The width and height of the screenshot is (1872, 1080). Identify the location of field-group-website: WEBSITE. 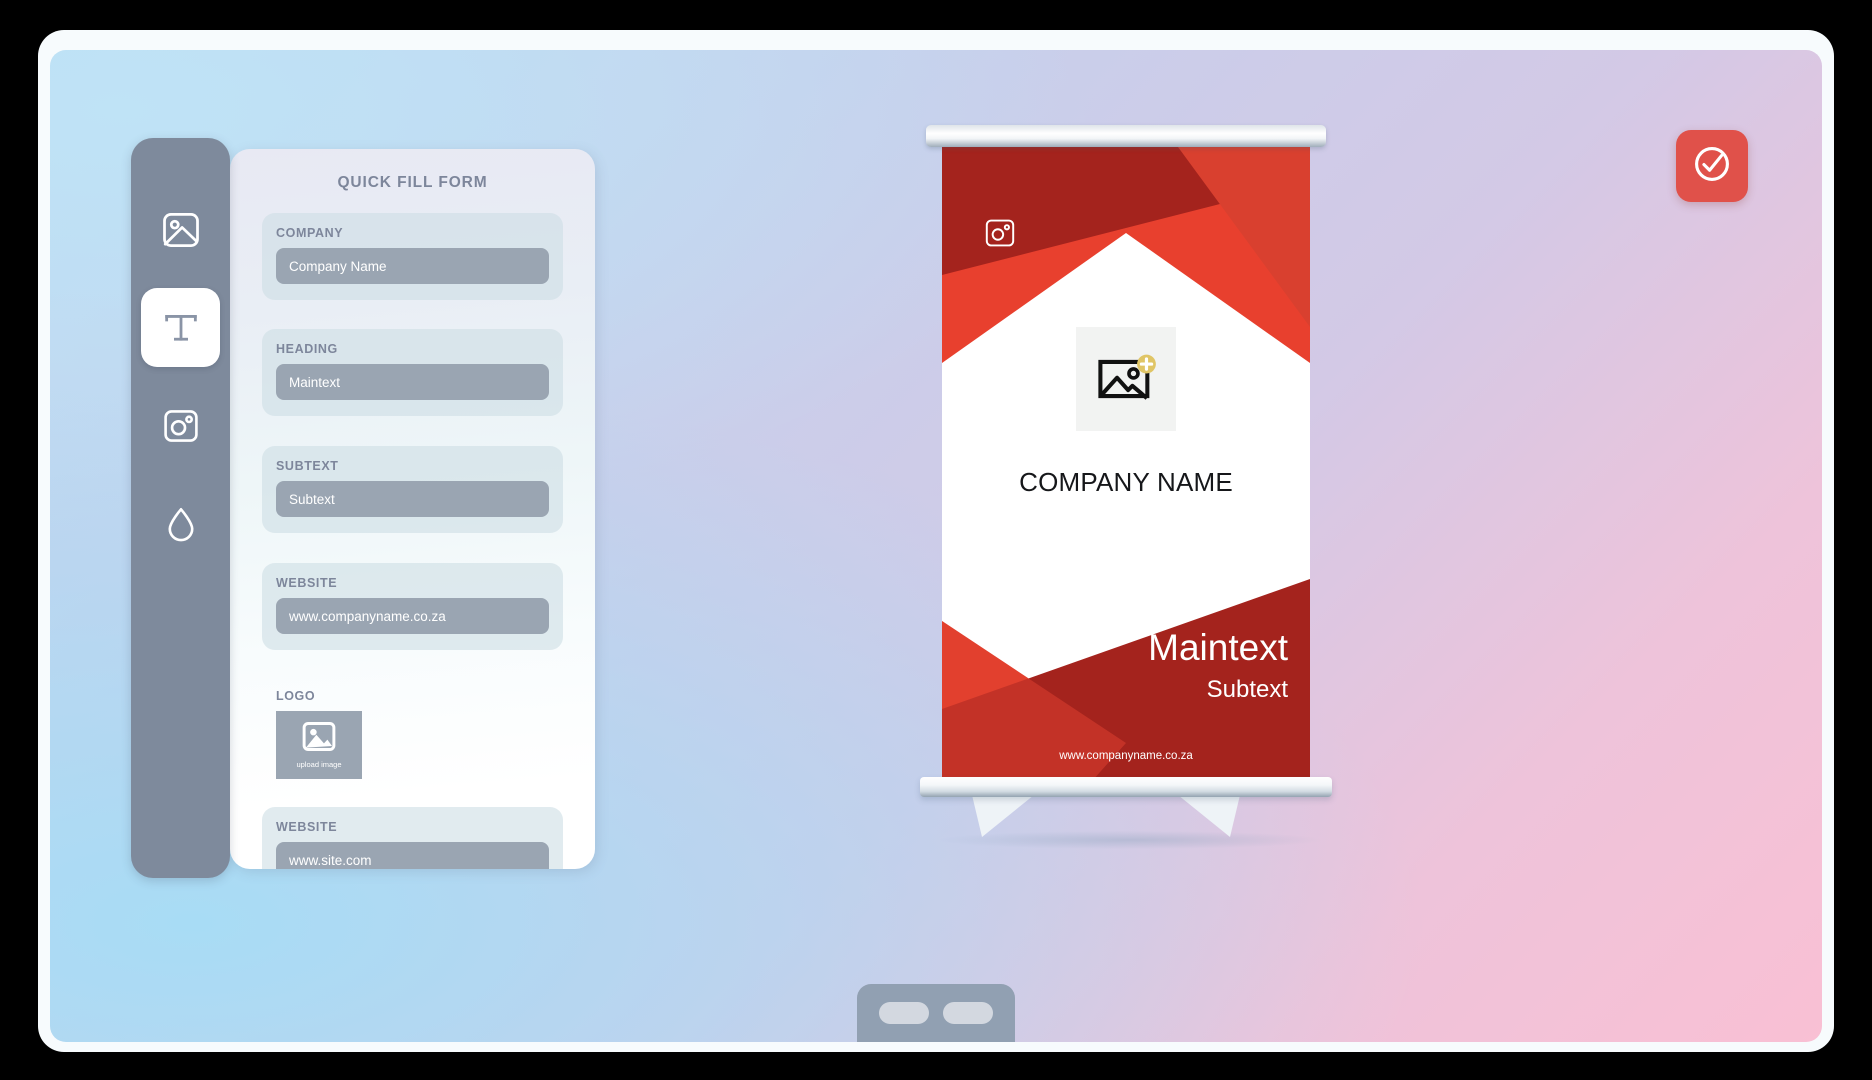
(412, 606).